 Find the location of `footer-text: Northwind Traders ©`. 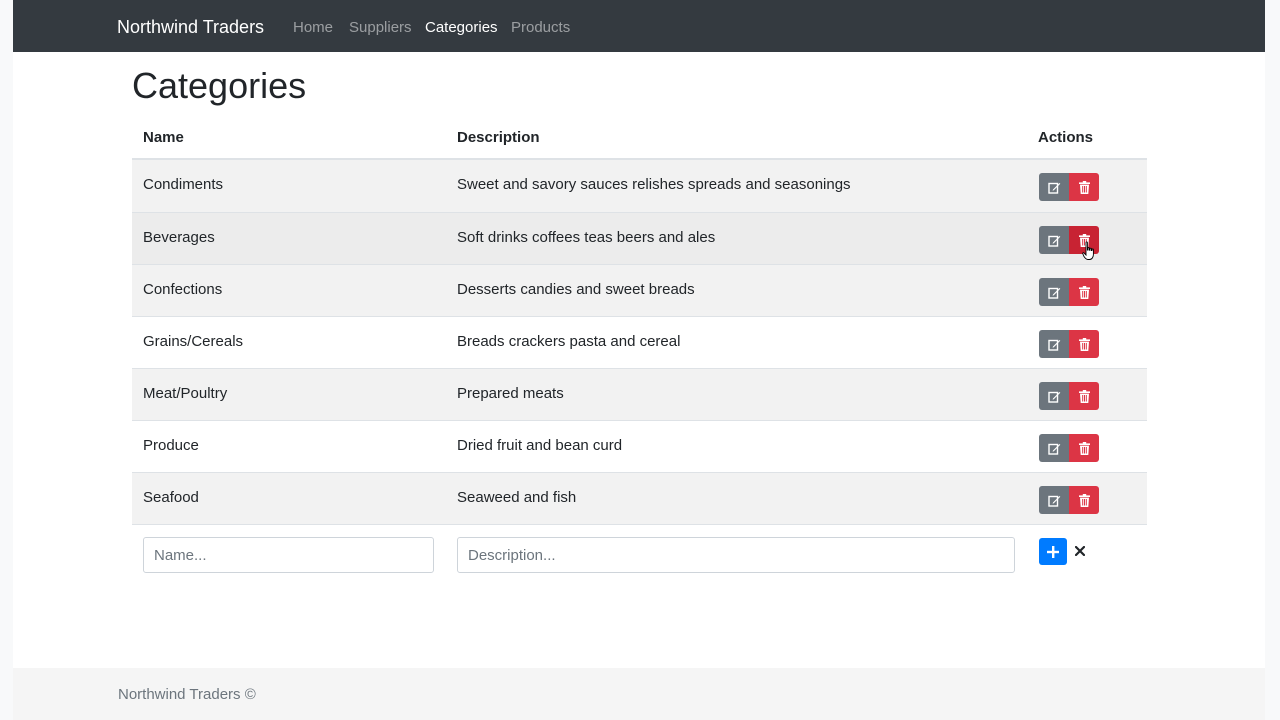

footer-text: Northwind Traders © is located at coordinates (187, 694).